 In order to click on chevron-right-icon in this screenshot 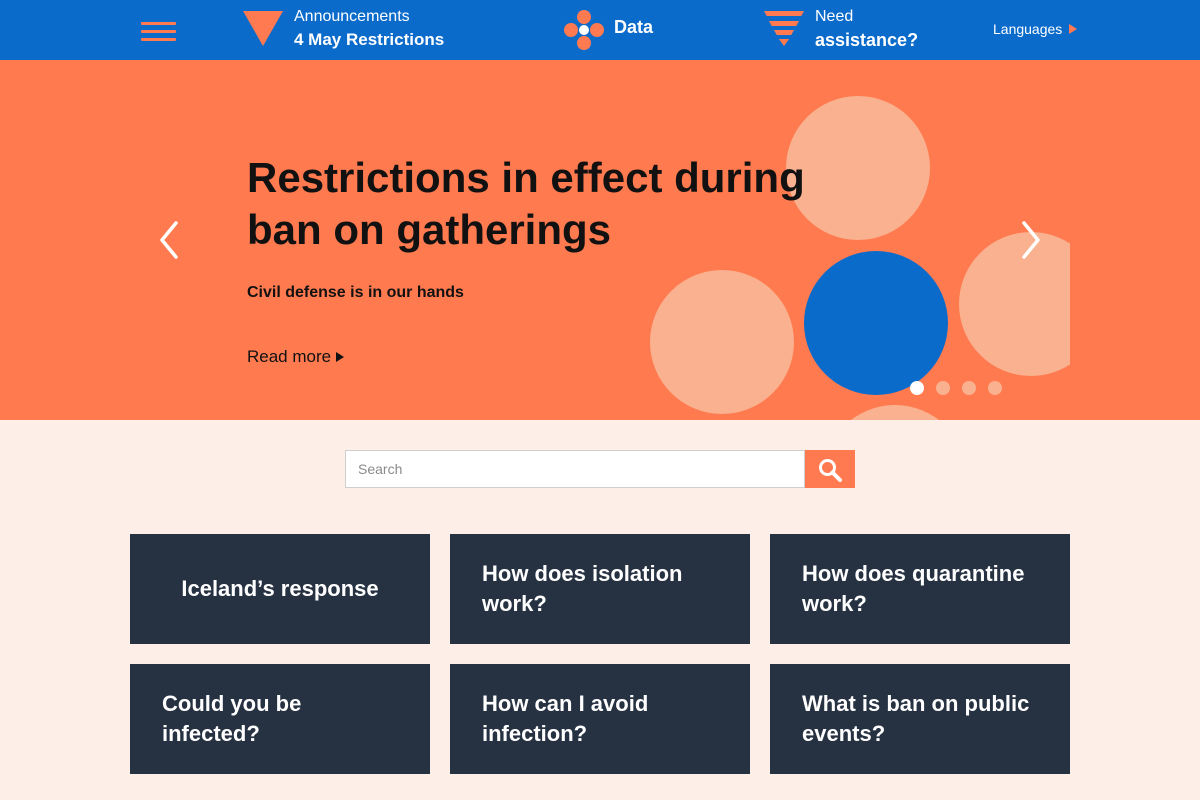, I will do `click(1031, 240)`.